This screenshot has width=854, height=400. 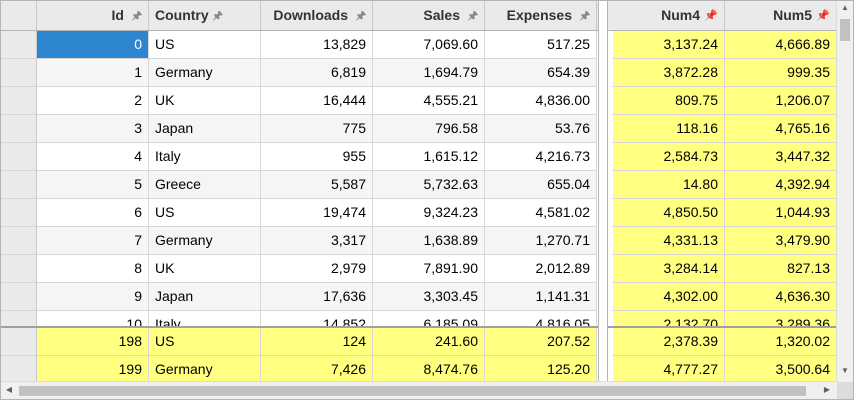 I want to click on cell-num5: 4,392.94, so click(x=781, y=185).